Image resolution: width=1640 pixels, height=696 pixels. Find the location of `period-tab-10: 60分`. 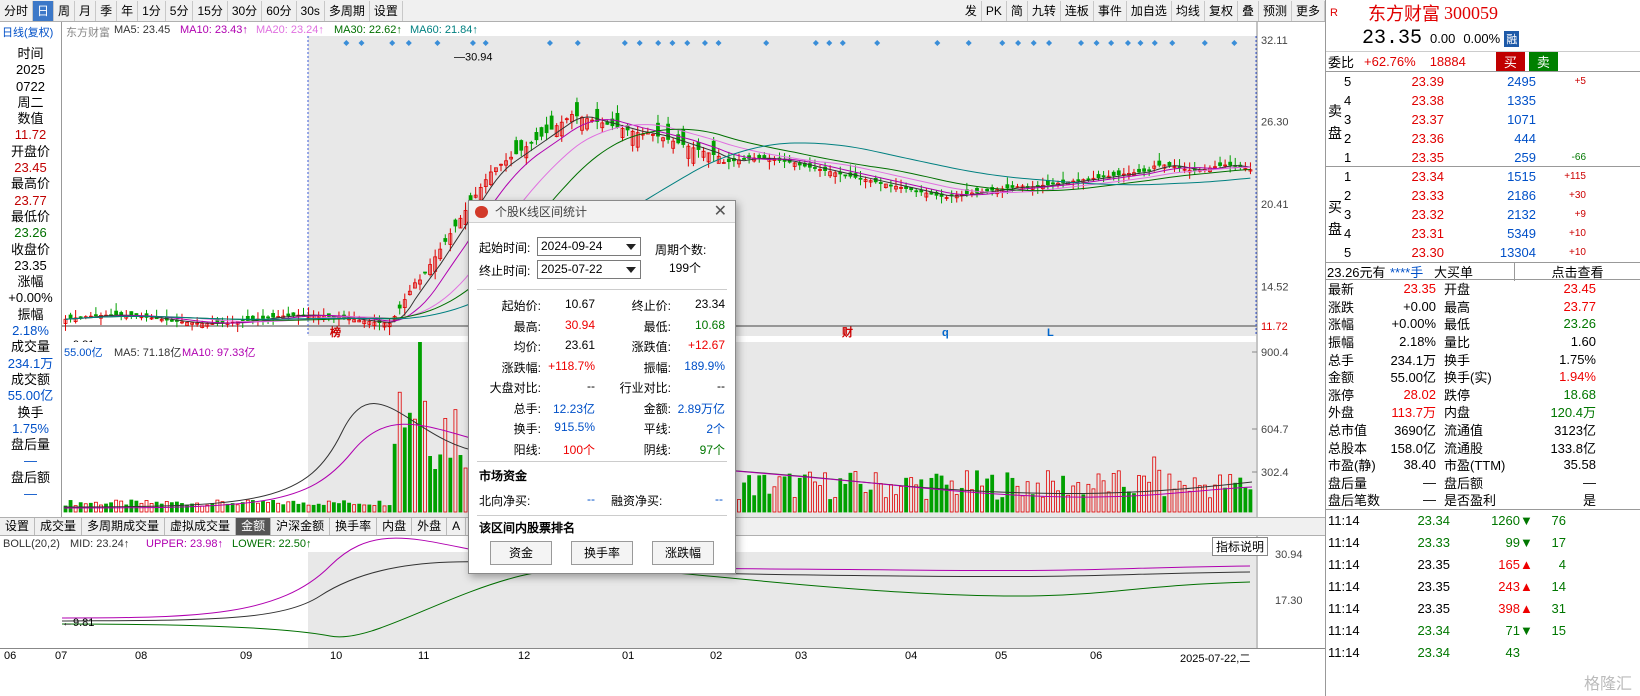

period-tab-10: 60分 is located at coordinates (279, 10).